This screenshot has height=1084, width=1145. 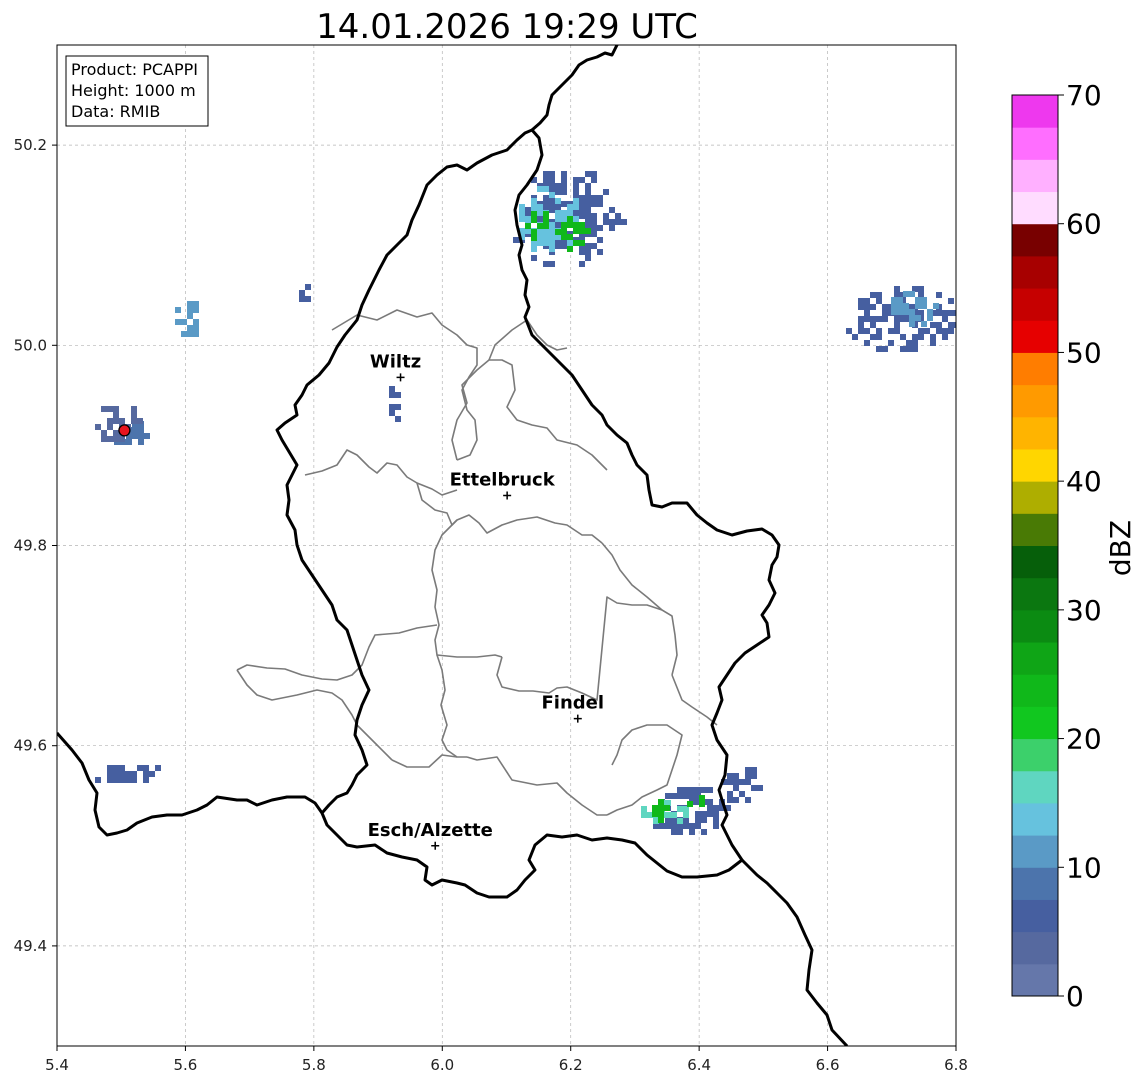 I want to click on colorbar: 0 10 20 30 40 50 60 70, so click(x=1056, y=546).